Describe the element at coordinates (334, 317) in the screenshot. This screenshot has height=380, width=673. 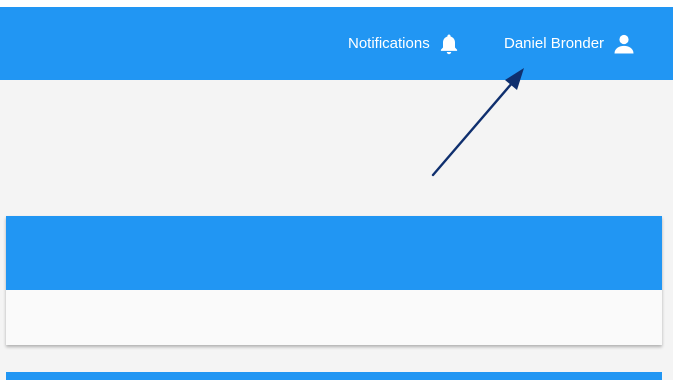
I see `card-body` at that location.